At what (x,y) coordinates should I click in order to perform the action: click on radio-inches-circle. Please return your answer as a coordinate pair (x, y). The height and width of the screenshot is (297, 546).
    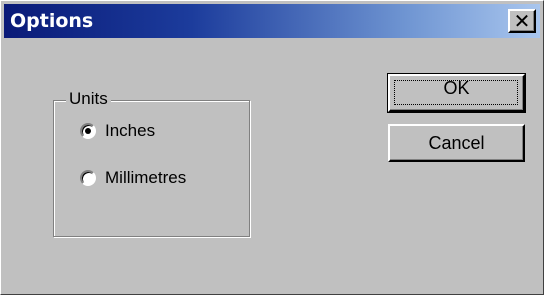
    Looking at the image, I should click on (88, 131).